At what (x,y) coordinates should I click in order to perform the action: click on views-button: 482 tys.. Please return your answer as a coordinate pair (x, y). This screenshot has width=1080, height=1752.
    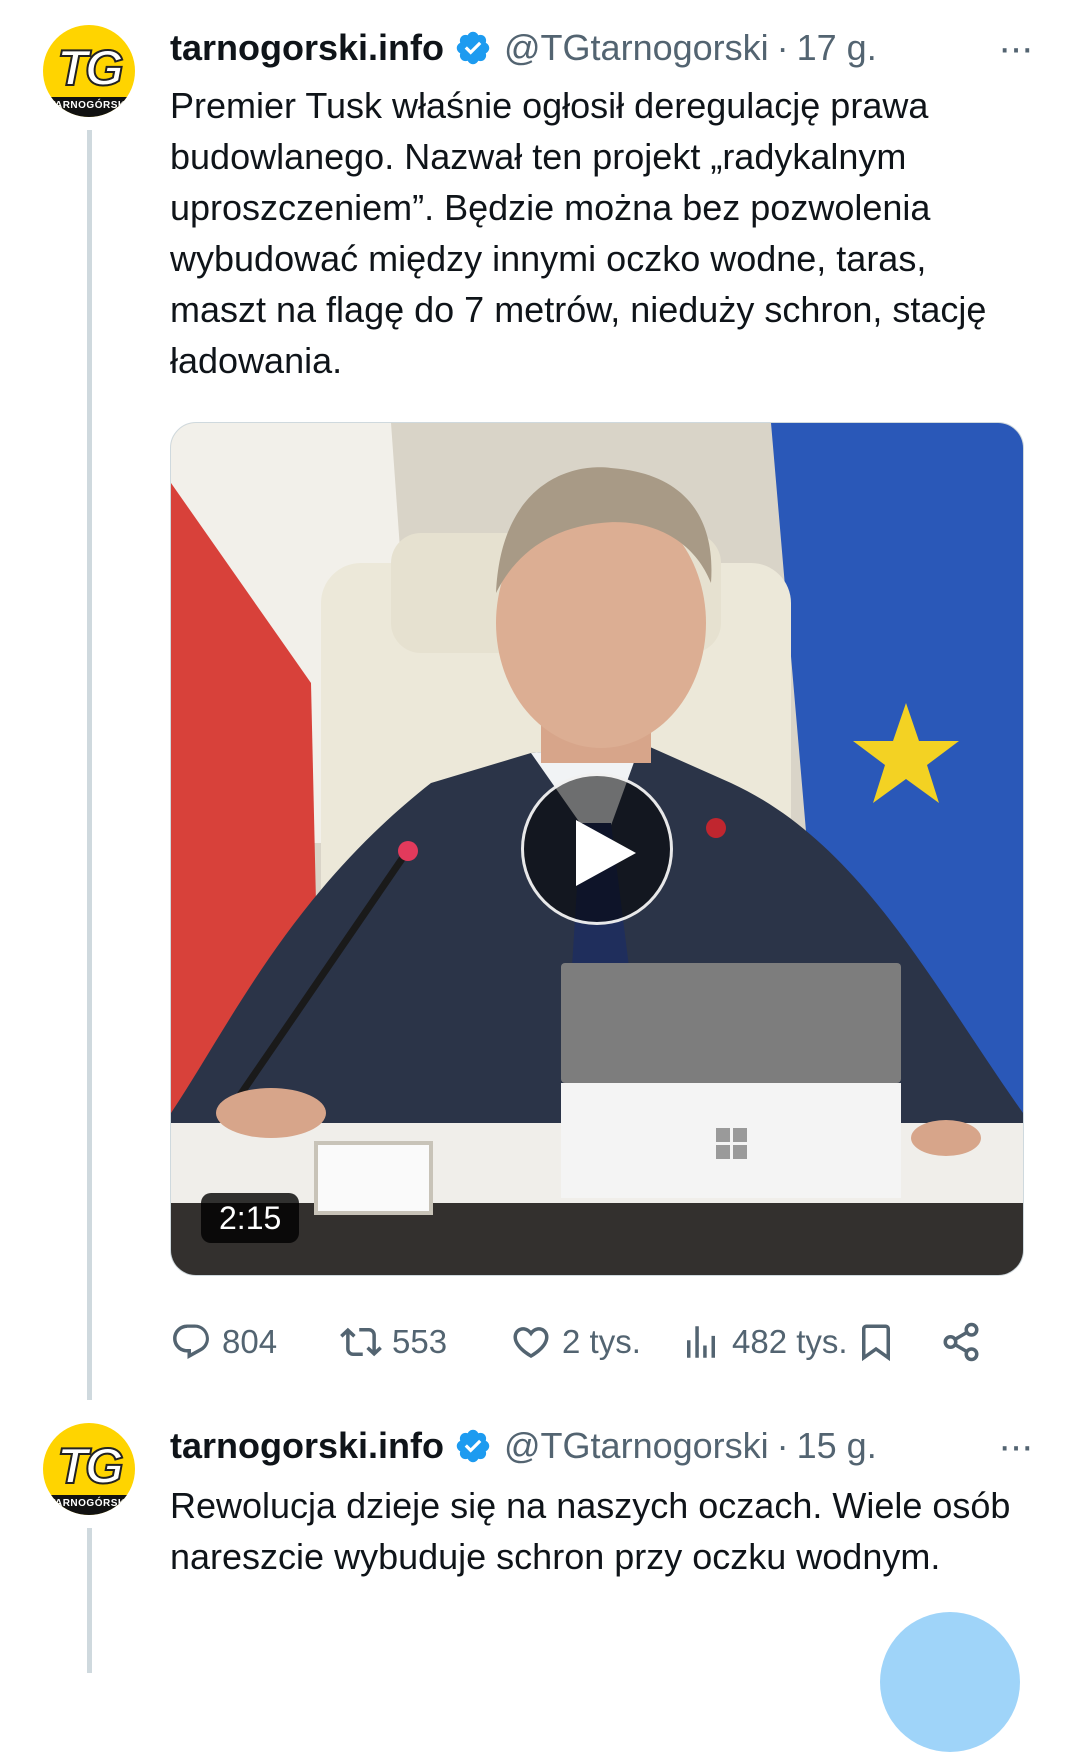
    Looking at the image, I should click on (764, 1342).